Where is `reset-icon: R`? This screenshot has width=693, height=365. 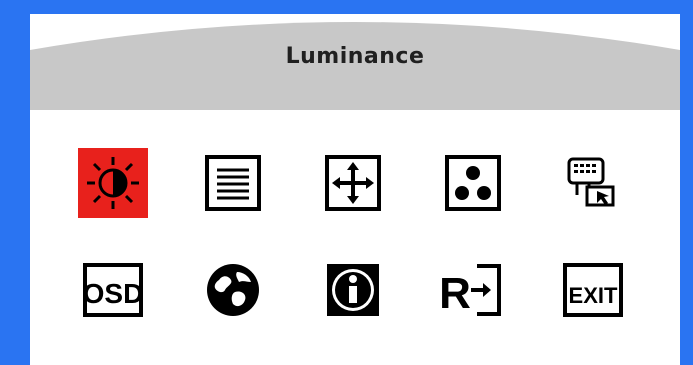 reset-icon: R is located at coordinates (473, 290).